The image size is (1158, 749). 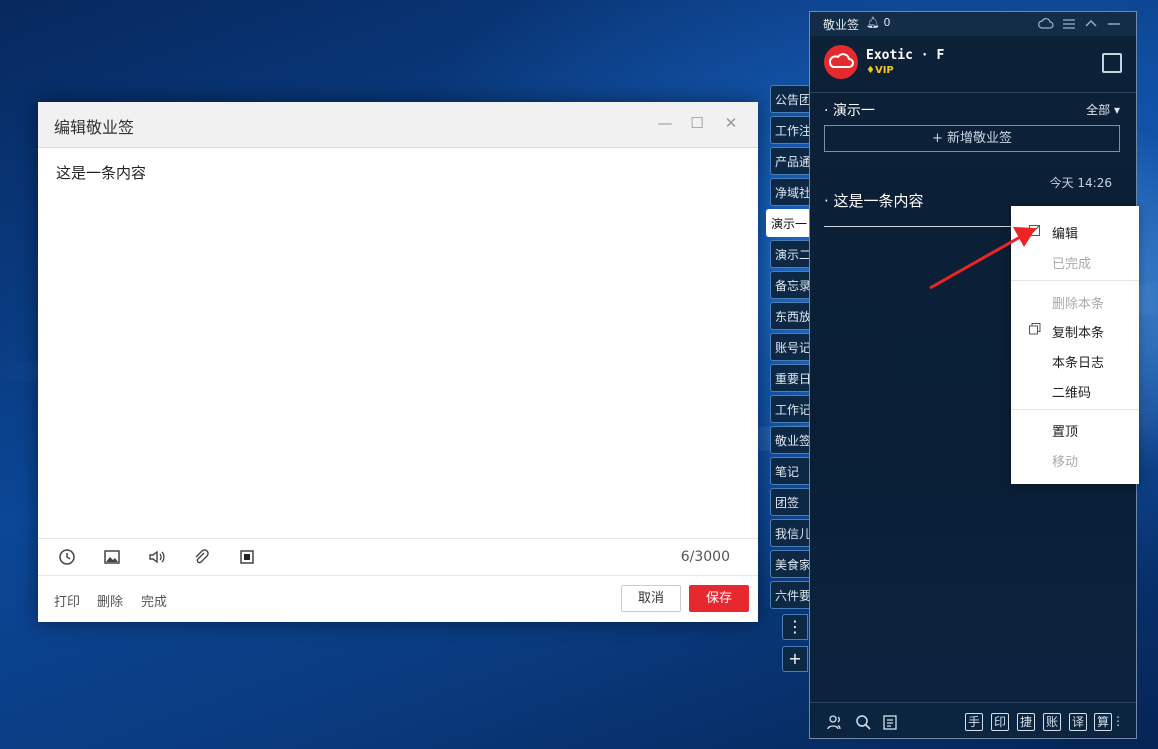 What do you see at coordinates (919, 226) in the screenshot?
I see `note-divider` at bounding box center [919, 226].